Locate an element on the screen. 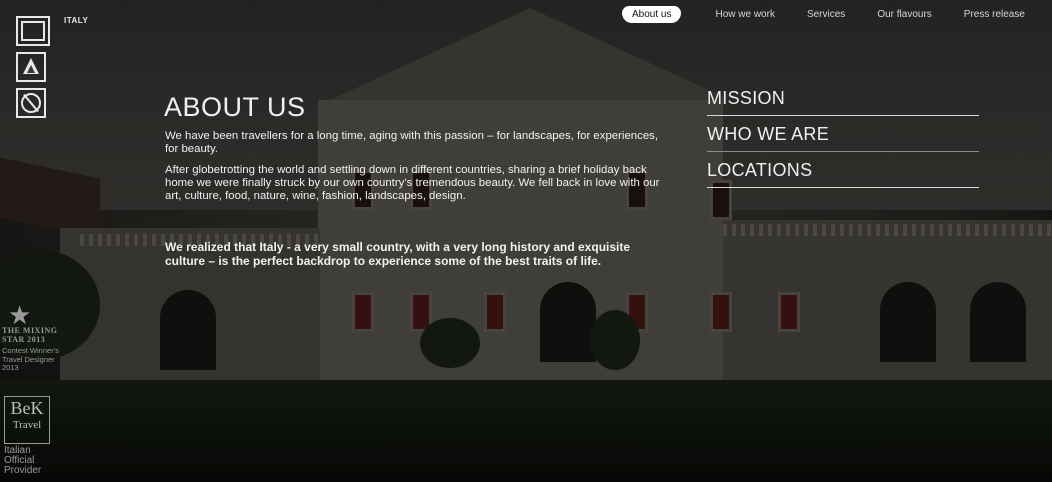  side-menu-mission: MISSION is located at coordinates (843, 101).